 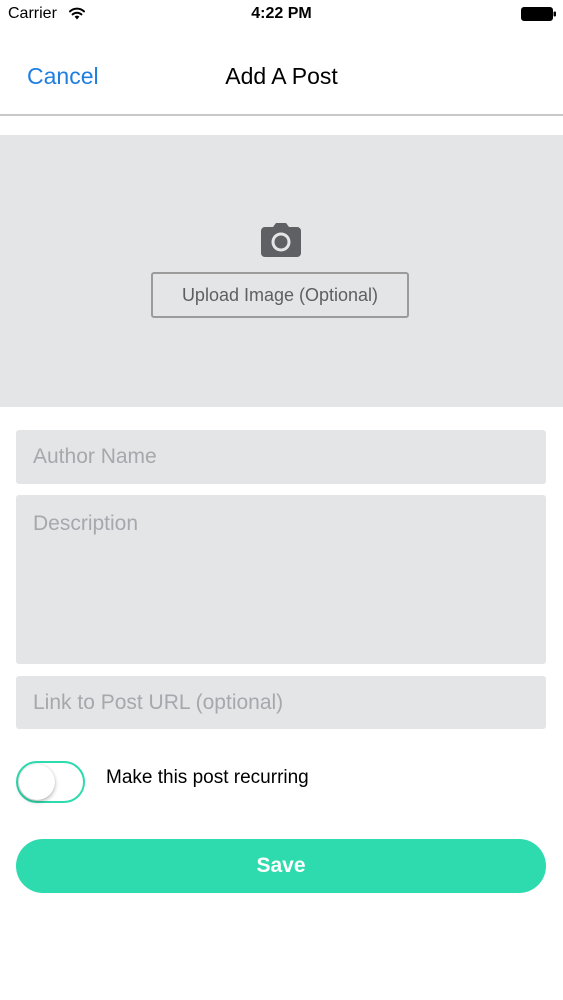 What do you see at coordinates (281, 240) in the screenshot?
I see `camera-icon` at bounding box center [281, 240].